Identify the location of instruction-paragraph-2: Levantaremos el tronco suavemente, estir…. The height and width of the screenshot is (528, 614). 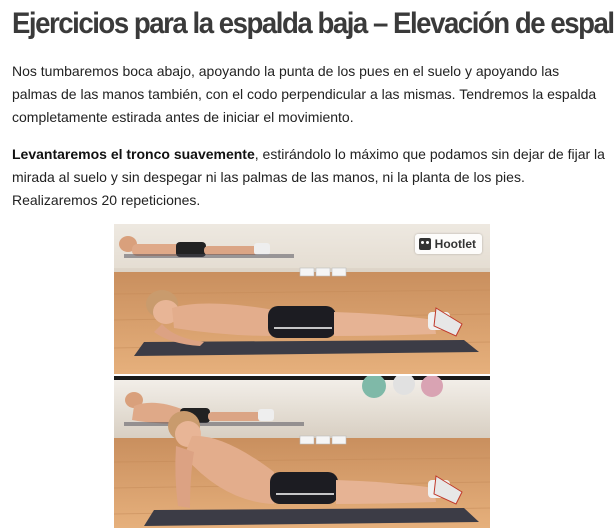
(310, 177).